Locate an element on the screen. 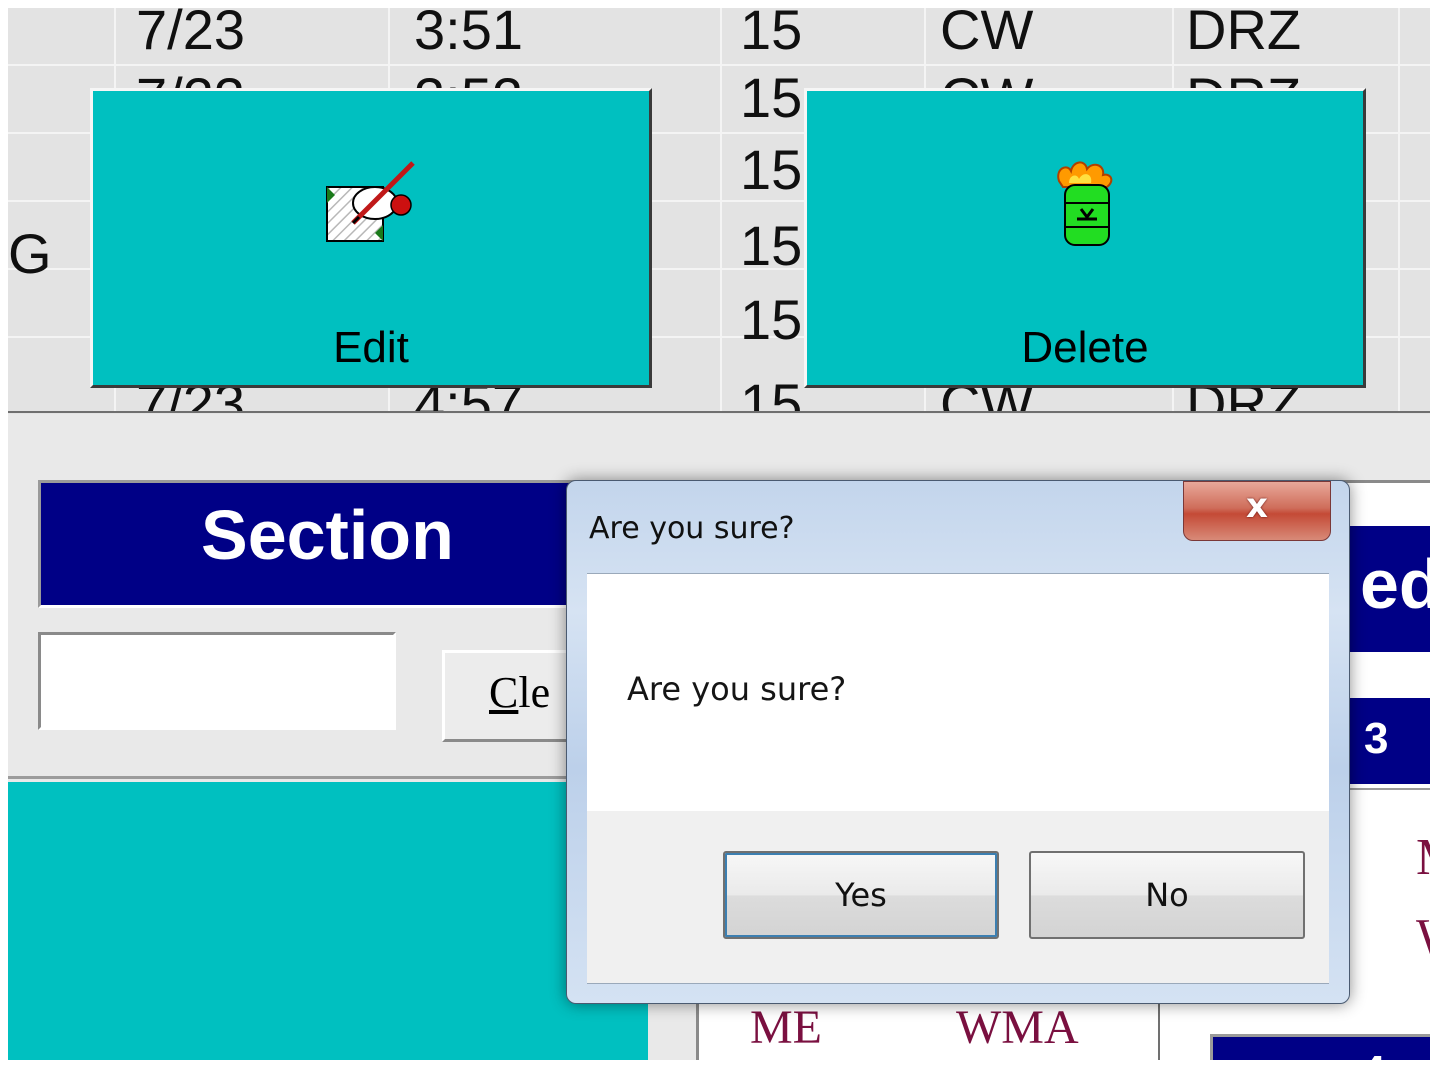 The height and width of the screenshot is (1067, 1430). list-item: M is located at coordinates (1423, 857).